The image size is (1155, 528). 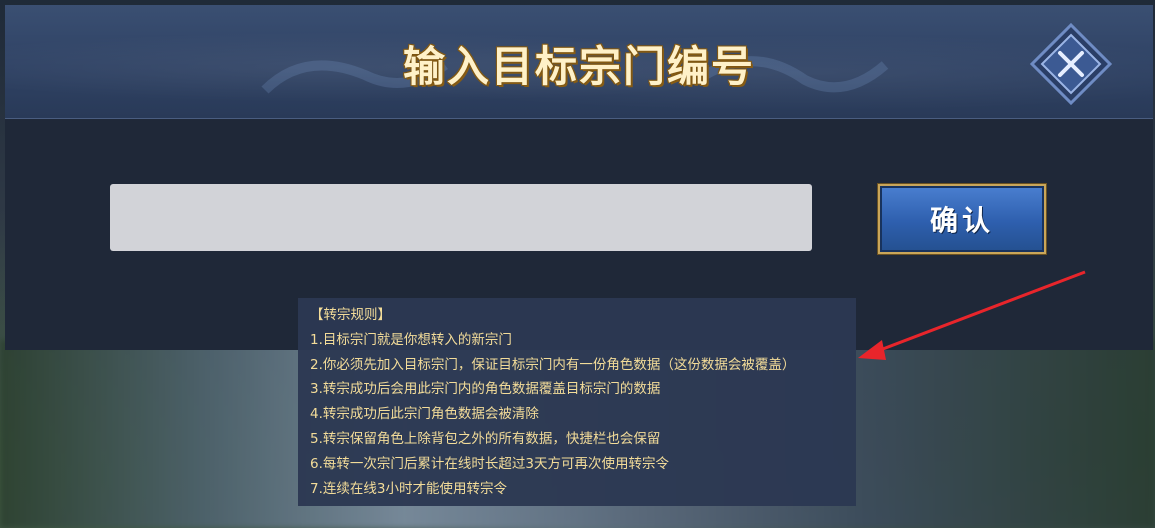 What do you see at coordinates (424, 414) in the screenshot?
I see `rule-item: 4.转宗成功后此宗门角色数据会被清除` at bounding box center [424, 414].